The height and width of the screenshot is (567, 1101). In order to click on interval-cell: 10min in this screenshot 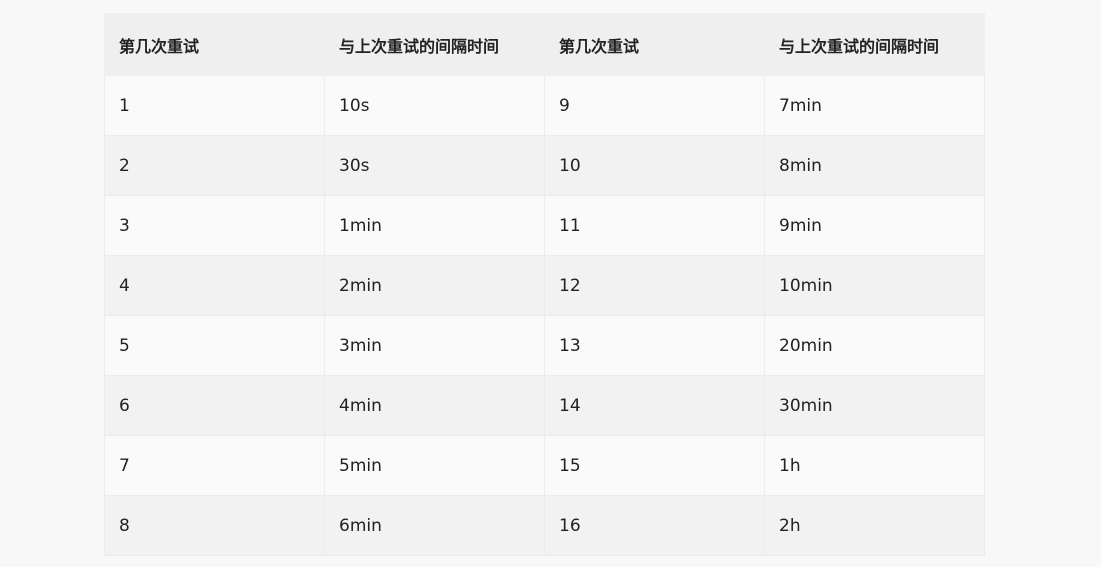, I will do `click(874, 285)`.